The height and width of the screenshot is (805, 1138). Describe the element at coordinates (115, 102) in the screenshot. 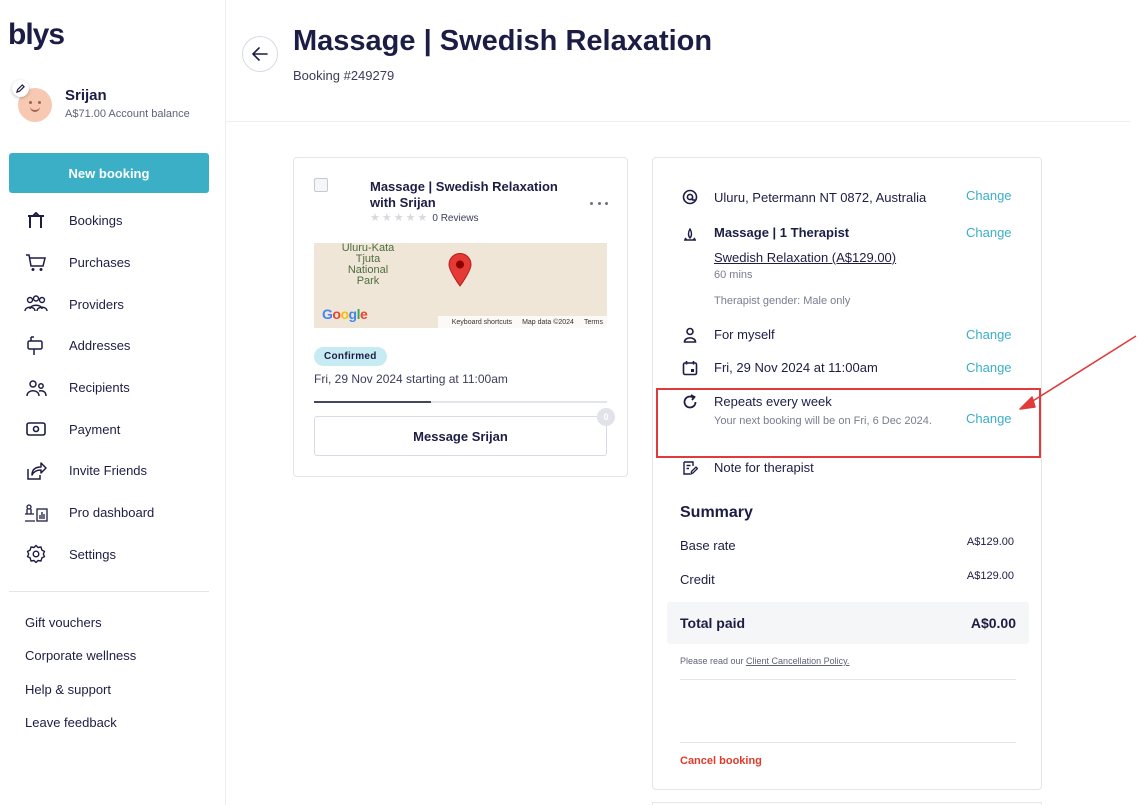

I see `user-profile: Srijan A$71.00 Account balance` at that location.